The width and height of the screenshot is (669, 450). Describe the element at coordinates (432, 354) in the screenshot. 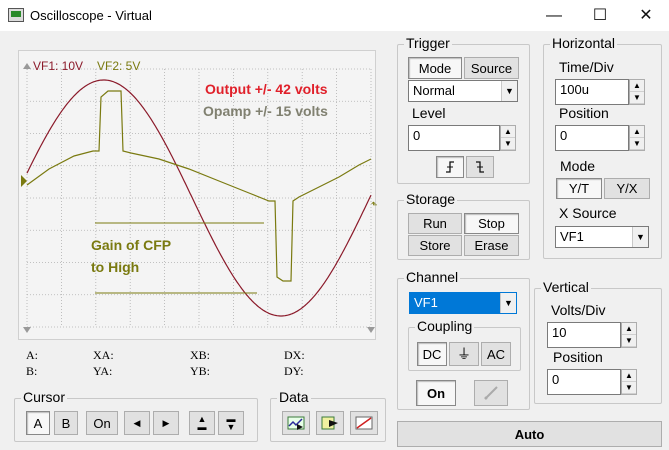

I see `coupling-dc-button: DC` at that location.